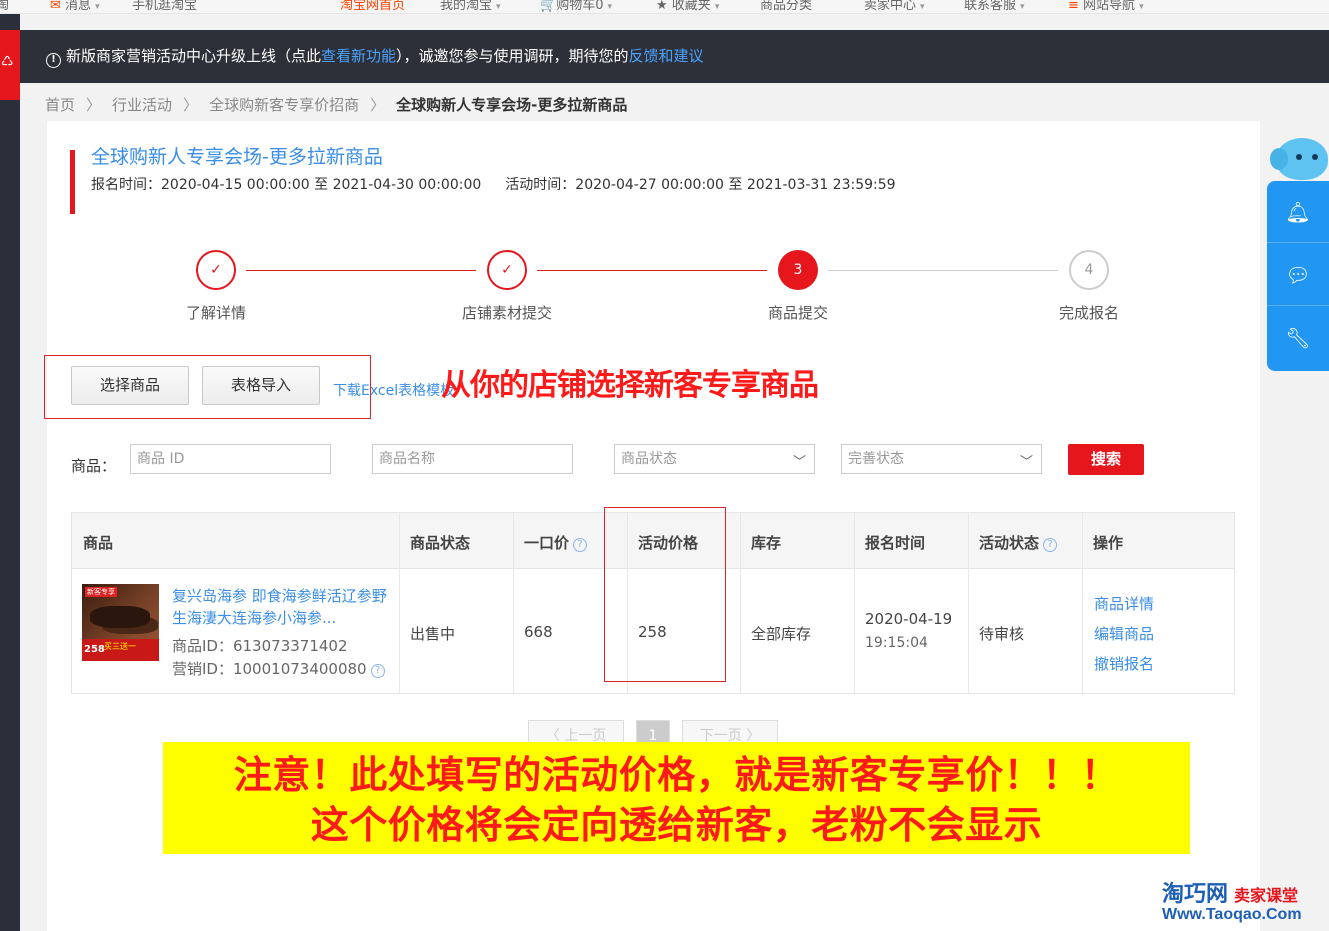  Describe the element at coordinates (1089, 313) in the screenshot. I see `step-4-label: 完成报名` at that location.